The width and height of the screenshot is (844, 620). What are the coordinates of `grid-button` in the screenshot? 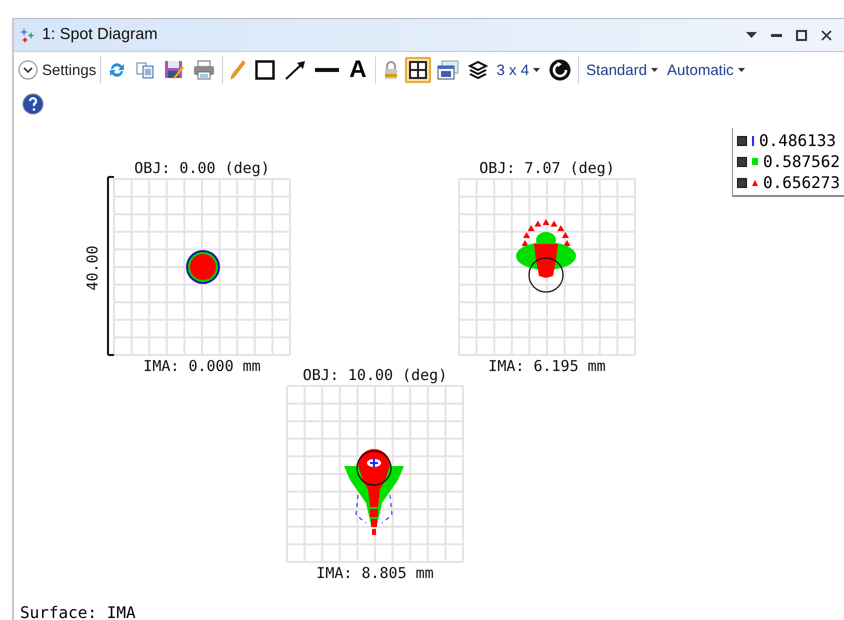 It's located at (417, 70).